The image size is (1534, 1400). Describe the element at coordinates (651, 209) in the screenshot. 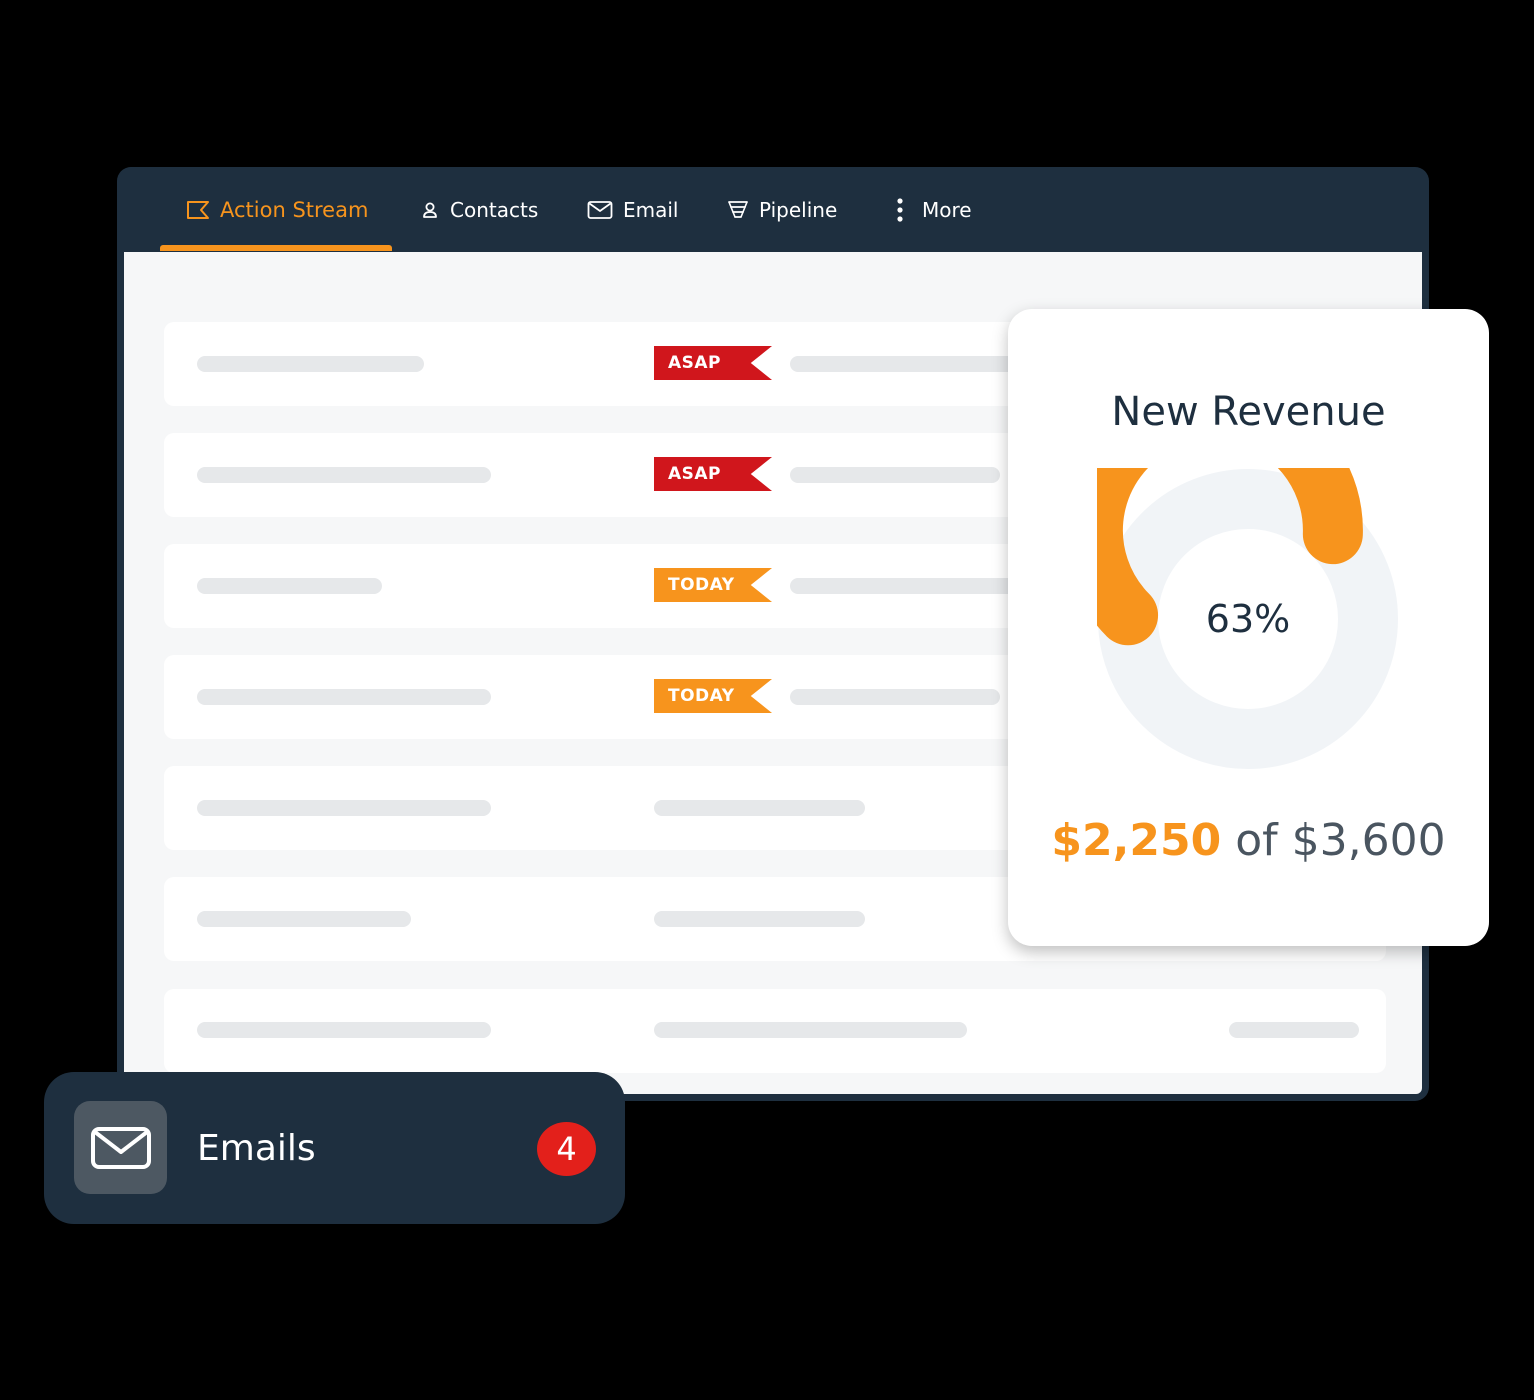

I see `nav-tab-label: Email` at that location.